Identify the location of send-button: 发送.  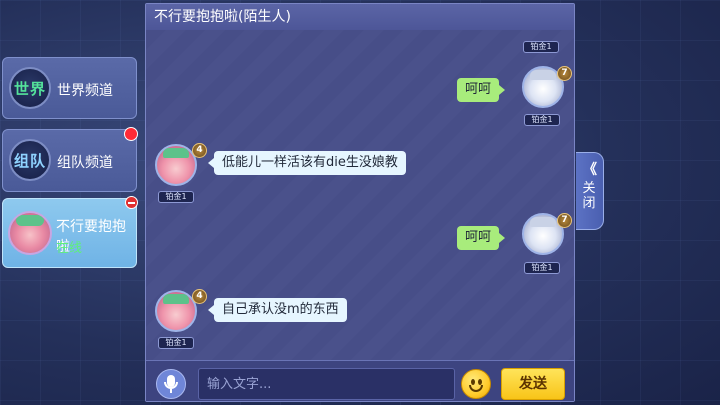
(533, 384).